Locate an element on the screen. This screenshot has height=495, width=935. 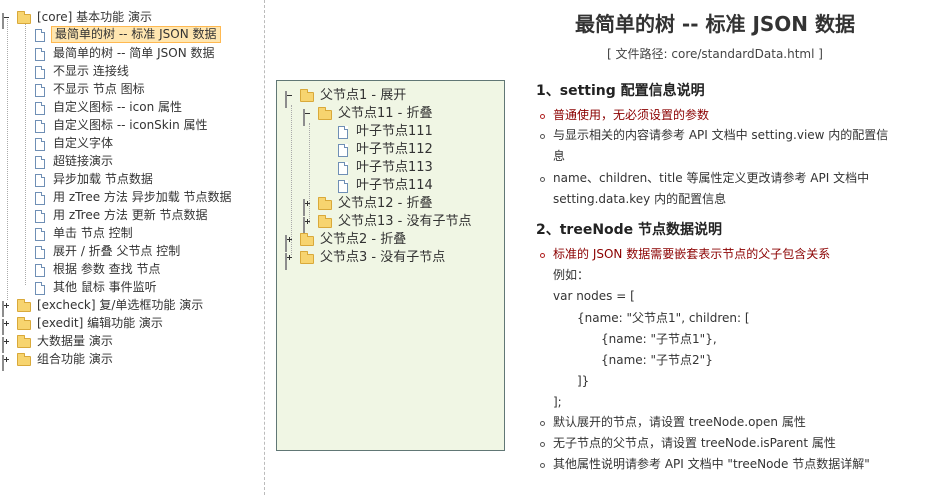
nav-item-simple-json: 最简单的树 -- 简单 JSON 数据 is located at coordinates (124, 53).